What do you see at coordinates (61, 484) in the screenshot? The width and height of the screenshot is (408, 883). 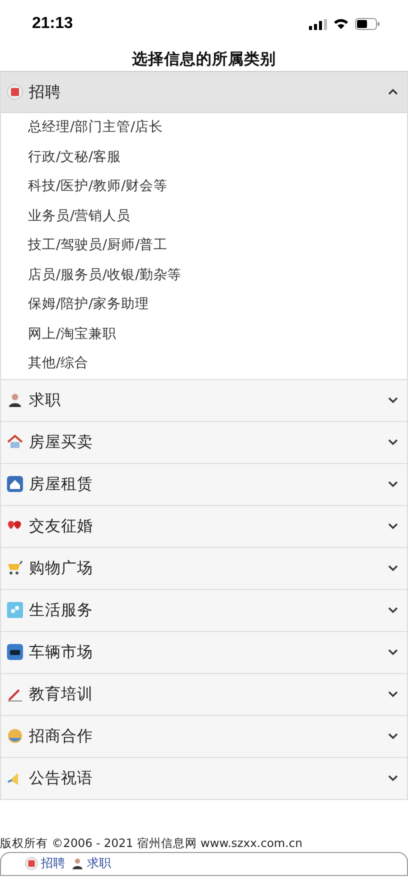 I see `category-label: 房屋租赁` at bounding box center [61, 484].